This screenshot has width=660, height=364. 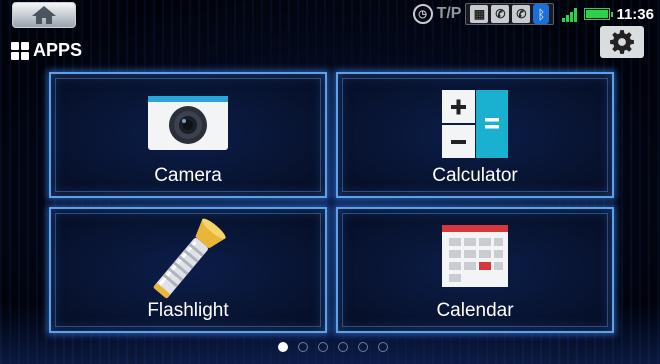 What do you see at coordinates (188, 123) in the screenshot?
I see `camera-icon` at bounding box center [188, 123].